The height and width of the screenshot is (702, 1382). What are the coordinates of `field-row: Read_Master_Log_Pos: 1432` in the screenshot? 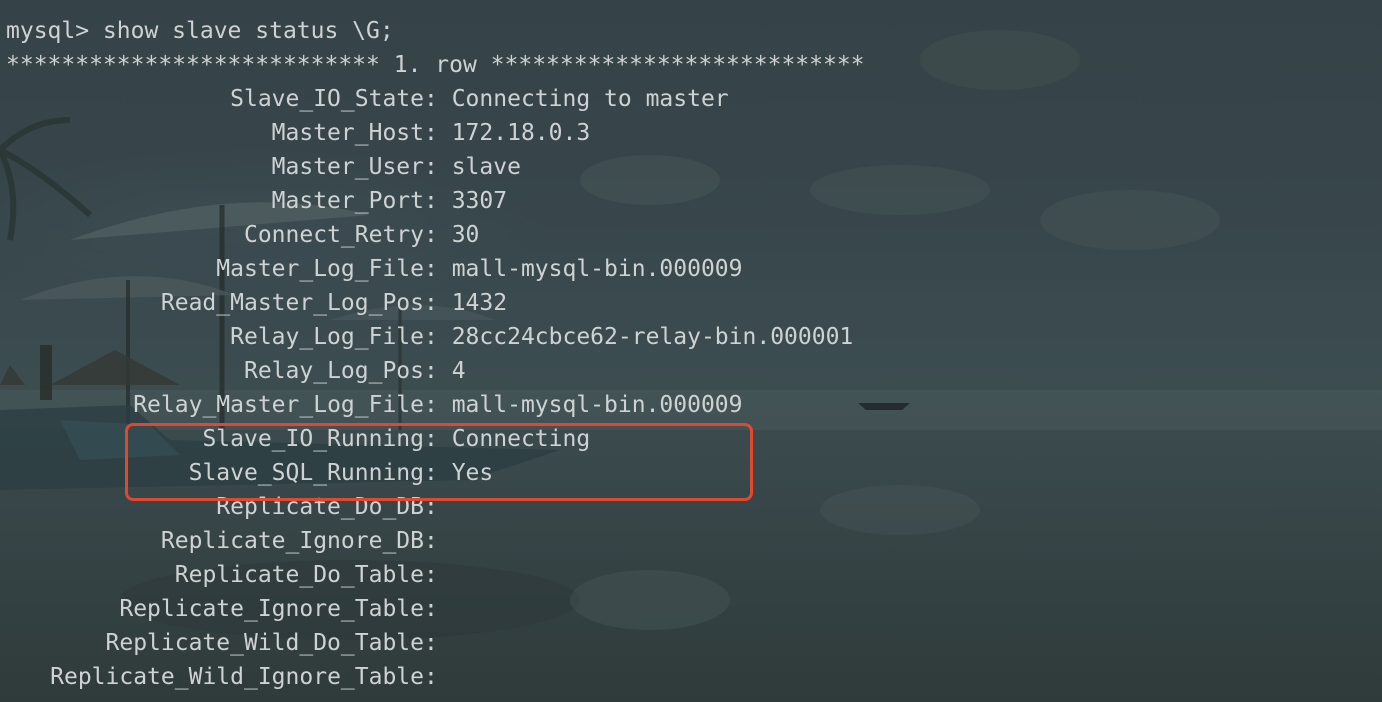 It's located at (435, 303).